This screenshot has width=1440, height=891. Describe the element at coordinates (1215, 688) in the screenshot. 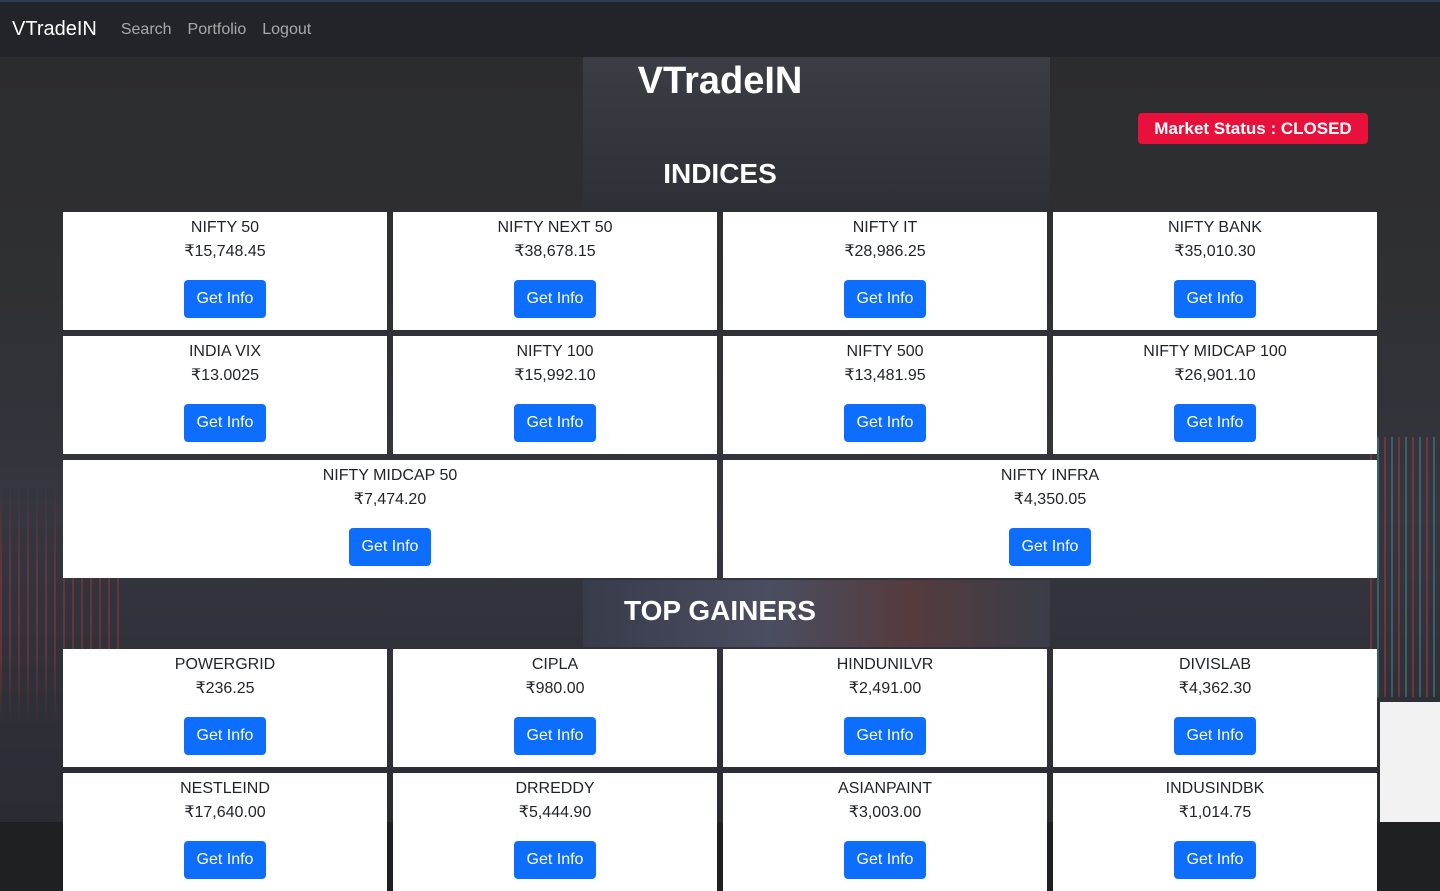

I see `card-price: ₹4,362.30` at that location.